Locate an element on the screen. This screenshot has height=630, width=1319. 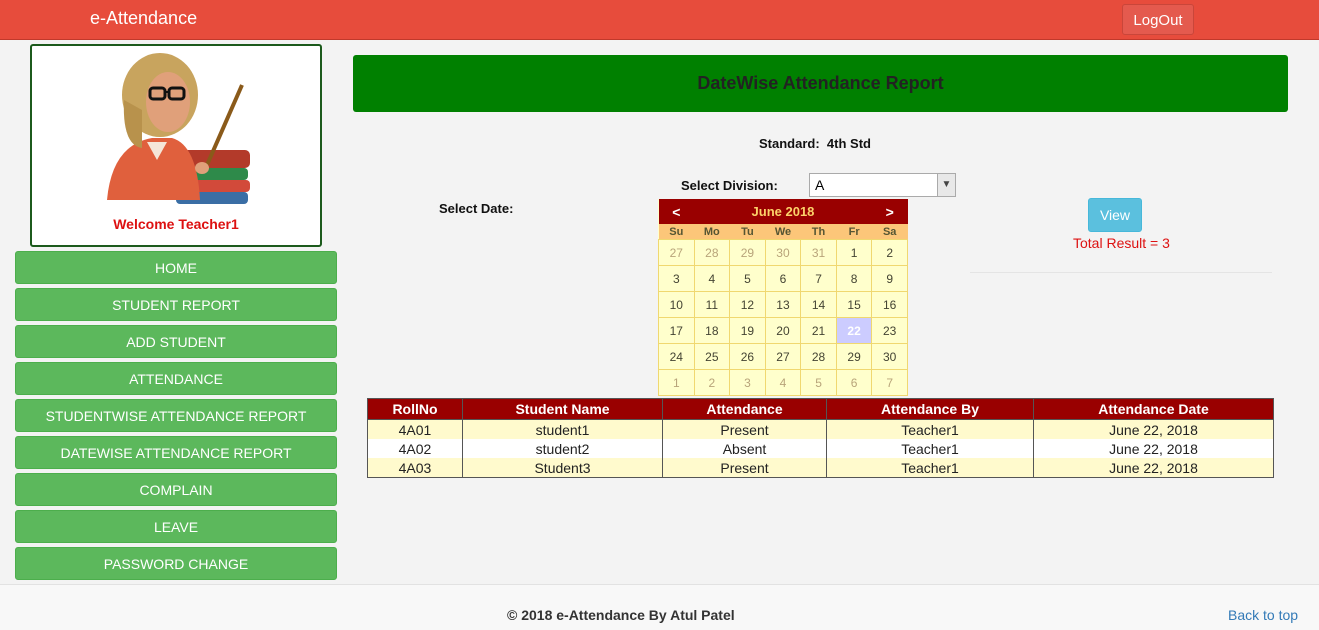
calendar-day: 13 is located at coordinates (783, 304).